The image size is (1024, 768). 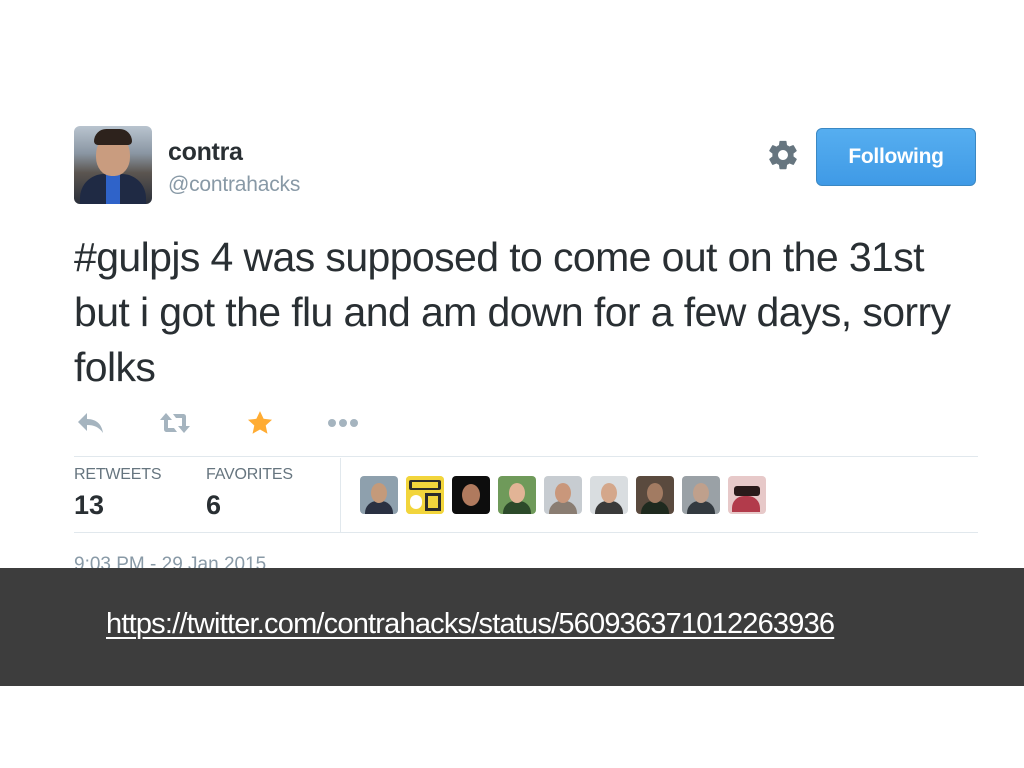 What do you see at coordinates (526, 532) in the screenshot?
I see `divider-bottom` at bounding box center [526, 532].